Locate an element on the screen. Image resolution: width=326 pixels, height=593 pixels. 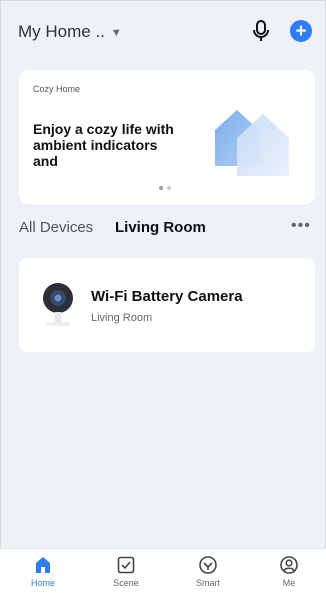
room-tabs: All Devices Living Room ••• is located at coordinates (163, 228).